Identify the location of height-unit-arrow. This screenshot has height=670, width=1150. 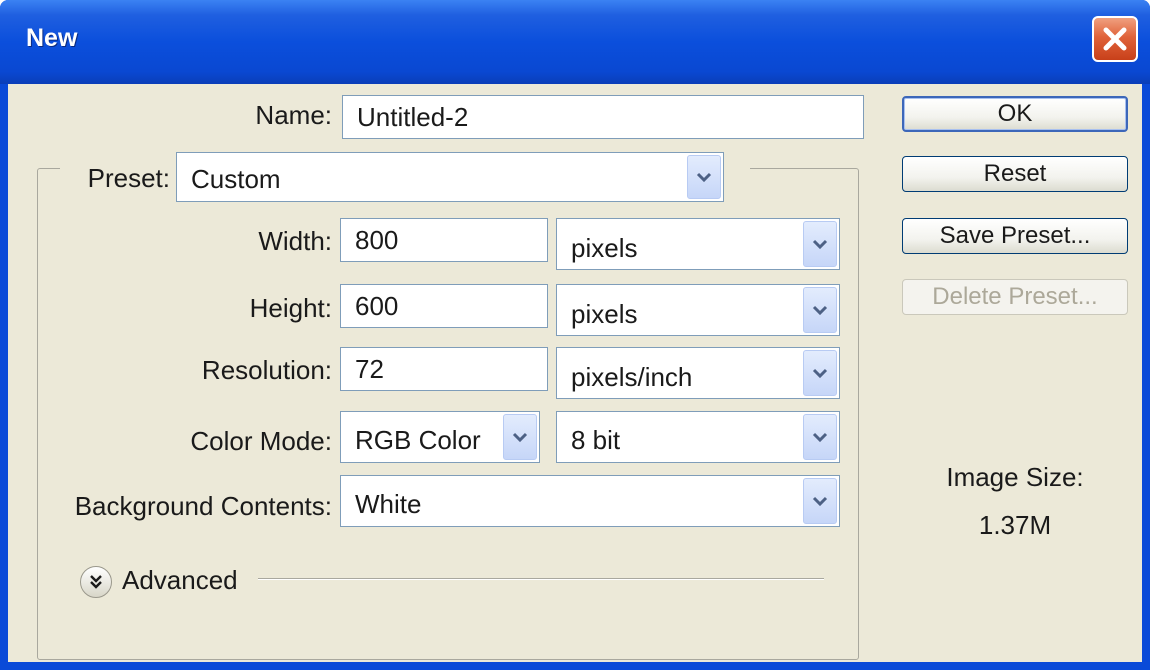
(820, 310).